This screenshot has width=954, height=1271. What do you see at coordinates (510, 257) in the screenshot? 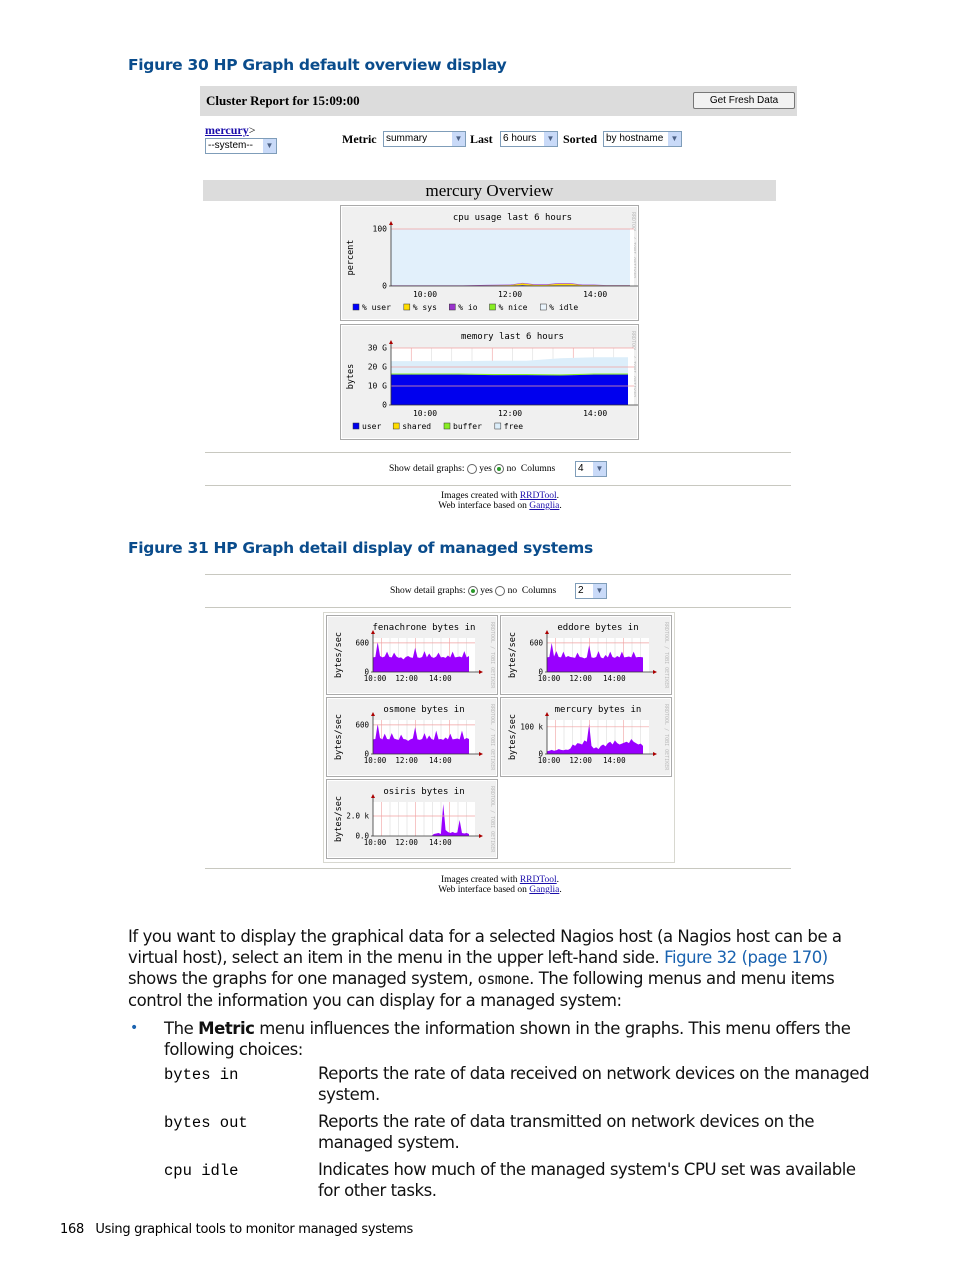
I see `idle-area` at bounding box center [510, 257].